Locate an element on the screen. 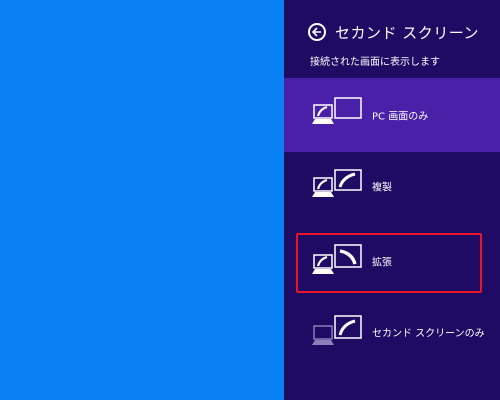  second-screen-only-icon is located at coordinates (341, 332).